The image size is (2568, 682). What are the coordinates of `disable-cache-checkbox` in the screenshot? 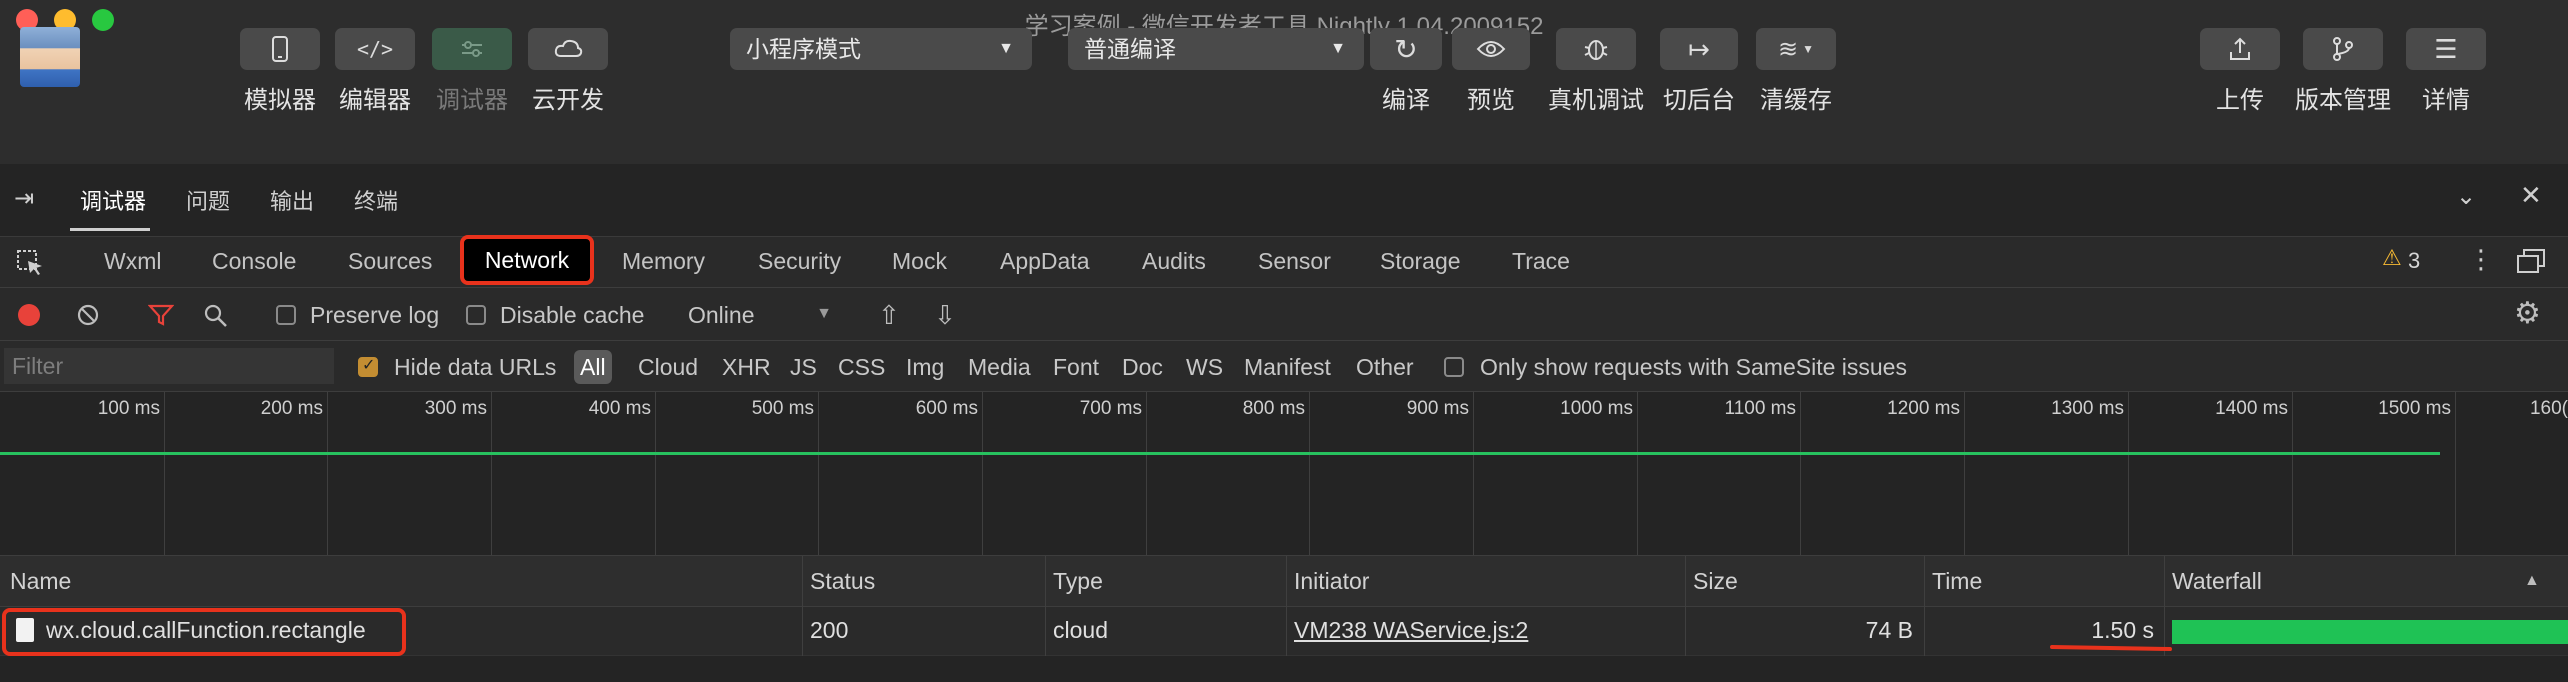 It's located at (476, 315).